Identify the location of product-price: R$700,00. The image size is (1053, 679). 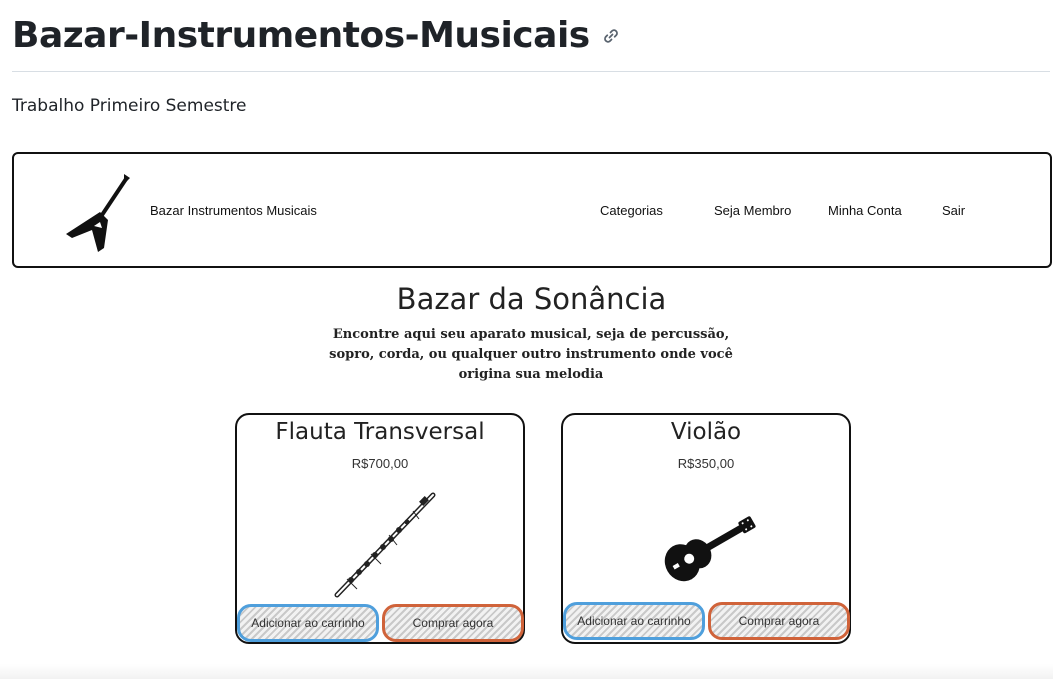
(380, 463).